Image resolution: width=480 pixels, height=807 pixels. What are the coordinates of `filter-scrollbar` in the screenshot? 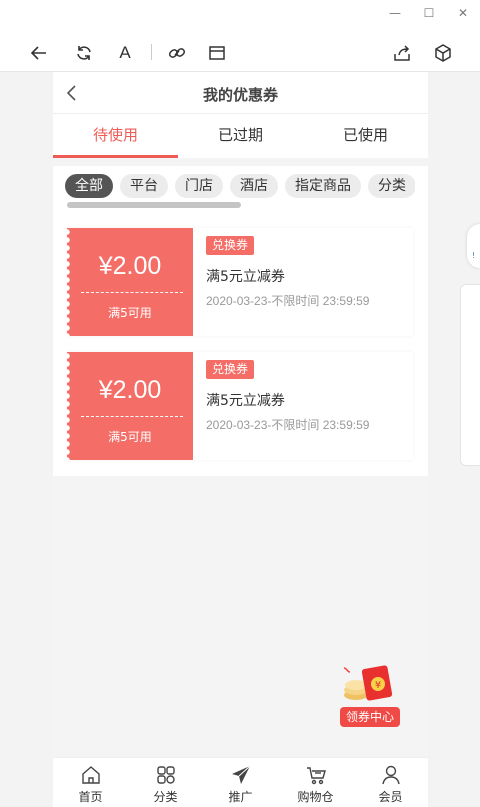 It's located at (154, 205).